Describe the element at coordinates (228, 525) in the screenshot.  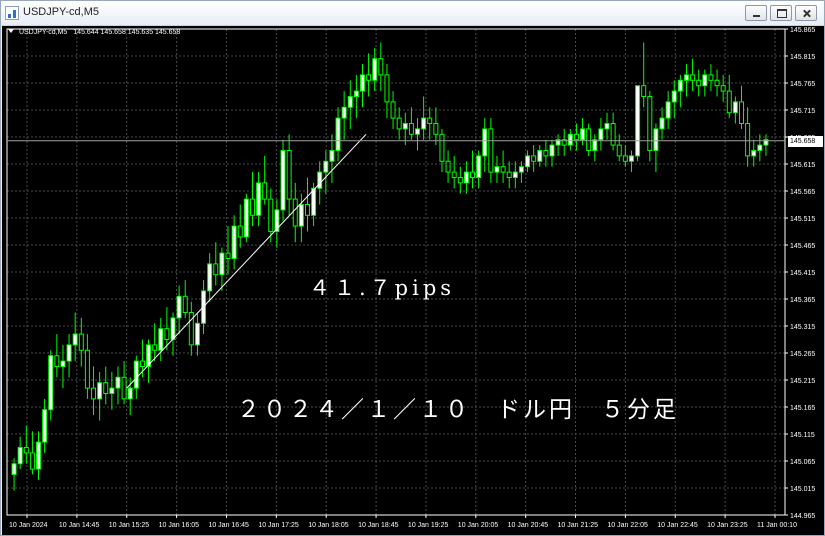
I see `x-tick-label: 10 Jan 16:45` at that location.